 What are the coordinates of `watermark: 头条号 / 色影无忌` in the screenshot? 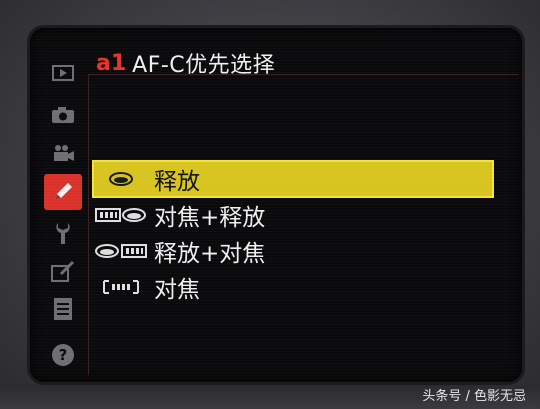 It's located at (474, 394).